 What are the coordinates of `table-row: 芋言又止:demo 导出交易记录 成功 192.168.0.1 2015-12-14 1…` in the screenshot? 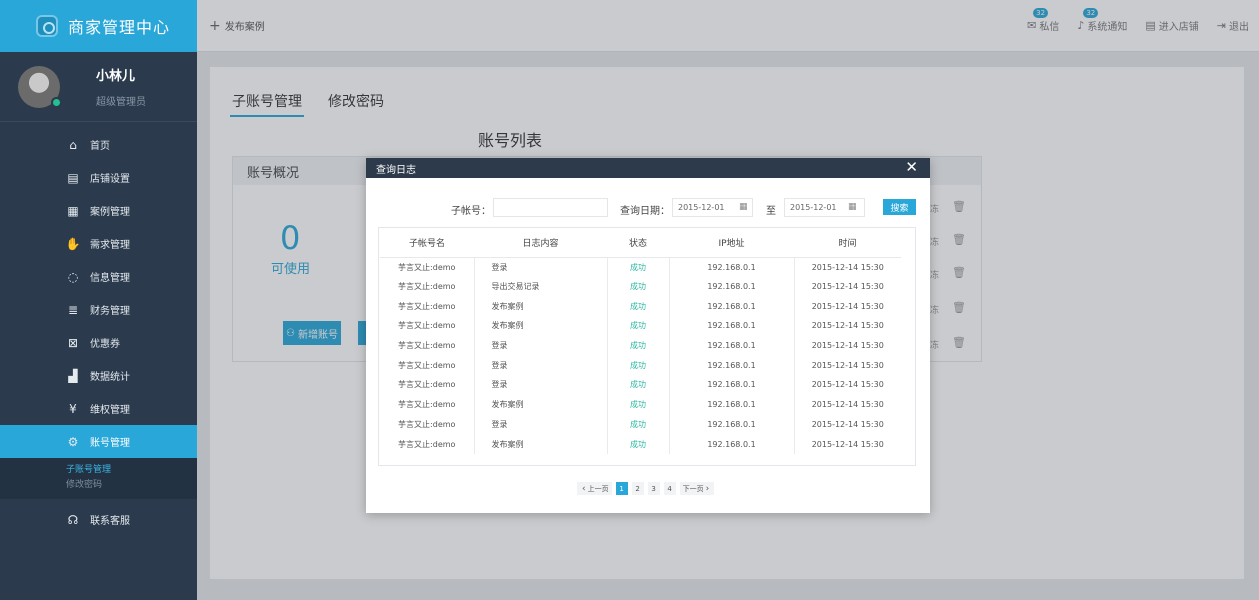 It's located at (640, 286).